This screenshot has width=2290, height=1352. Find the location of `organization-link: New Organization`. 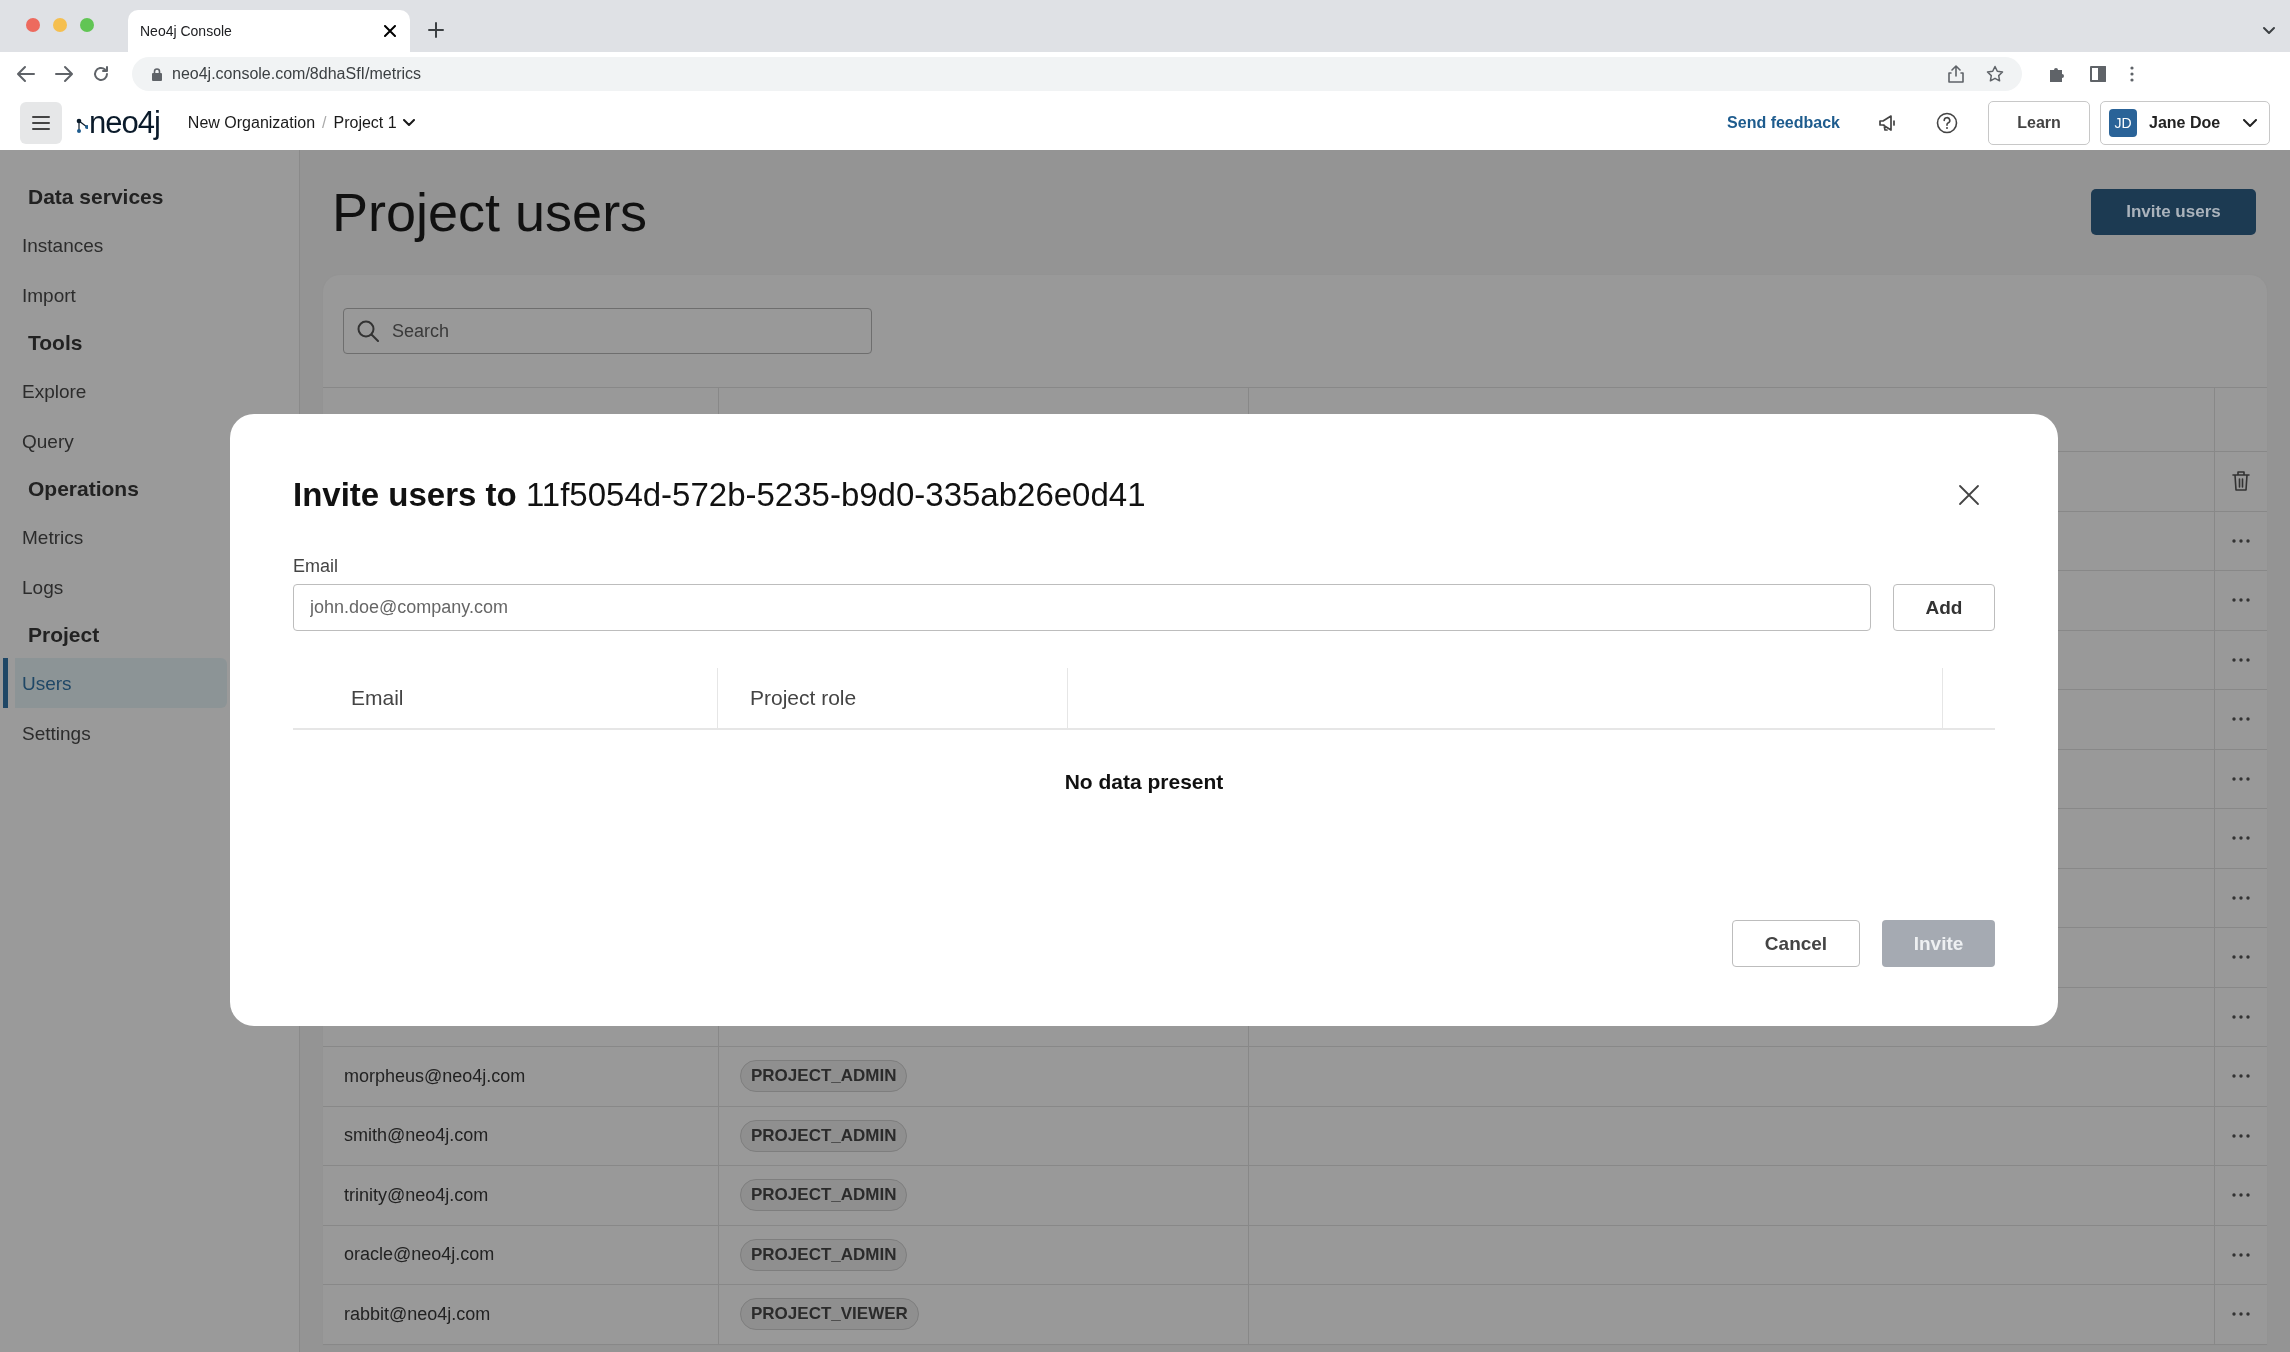

organization-link: New Organization is located at coordinates (251, 123).